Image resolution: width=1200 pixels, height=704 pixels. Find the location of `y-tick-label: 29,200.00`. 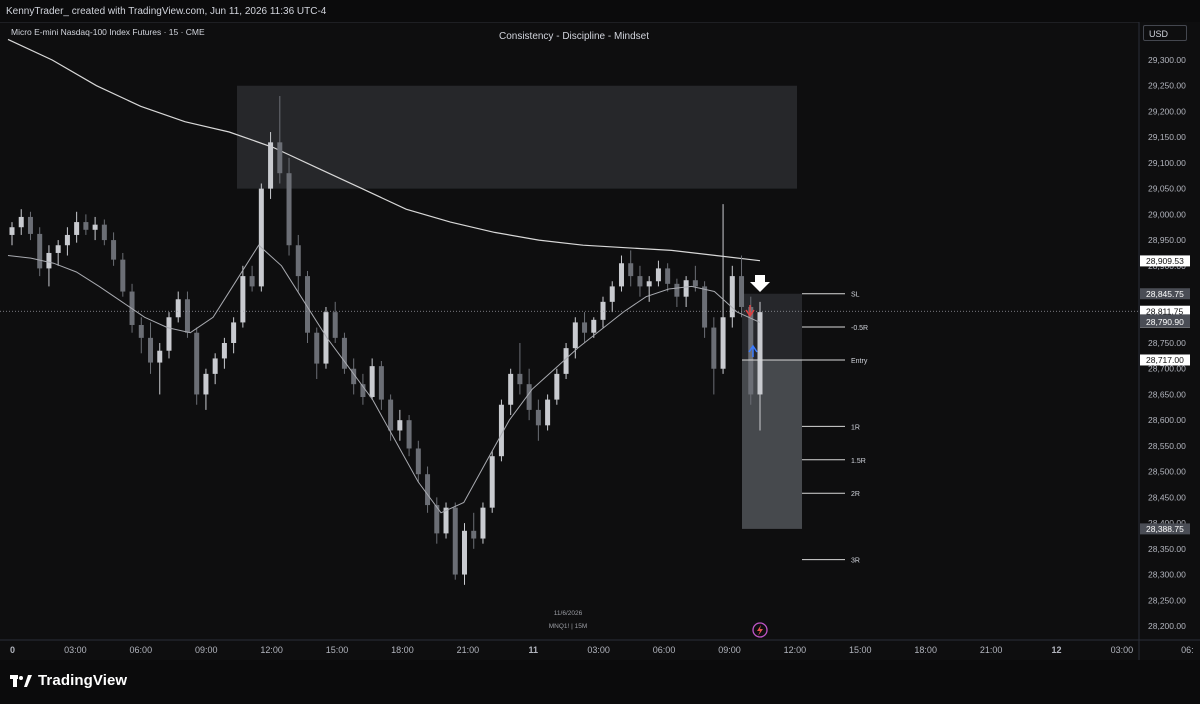

y-tick-label: 29,200.00 is located at coordinates (1167, 111).